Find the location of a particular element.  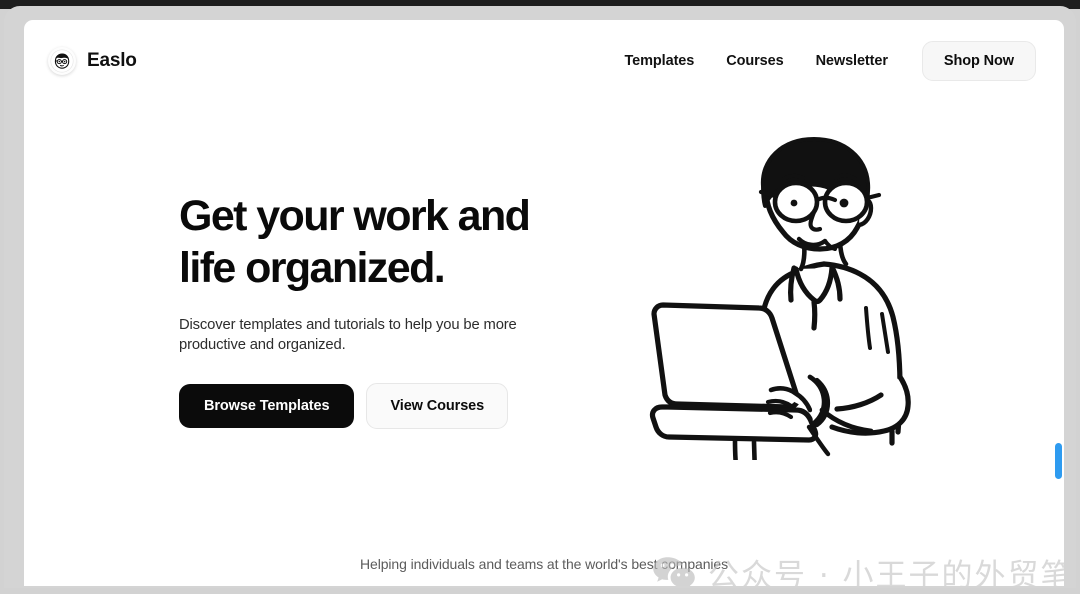

shop-now-button: Shop Now is located at coordinates (978, 61).